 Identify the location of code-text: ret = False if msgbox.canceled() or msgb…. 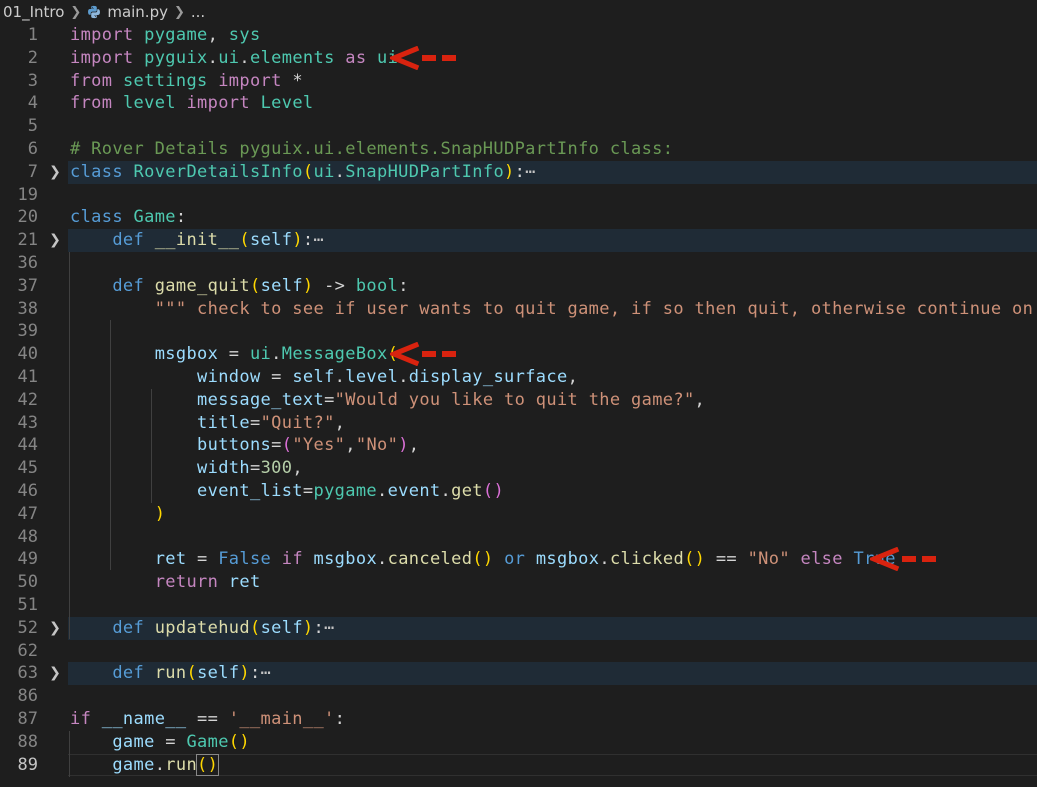
(483, 559).